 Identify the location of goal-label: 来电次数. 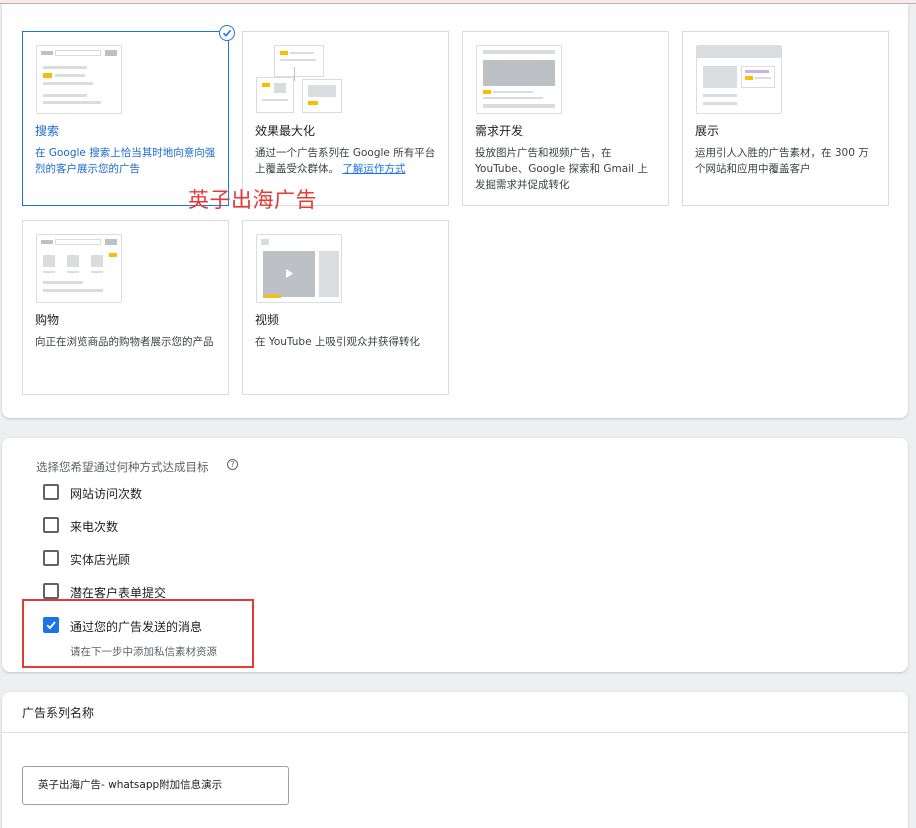
(94, 527).